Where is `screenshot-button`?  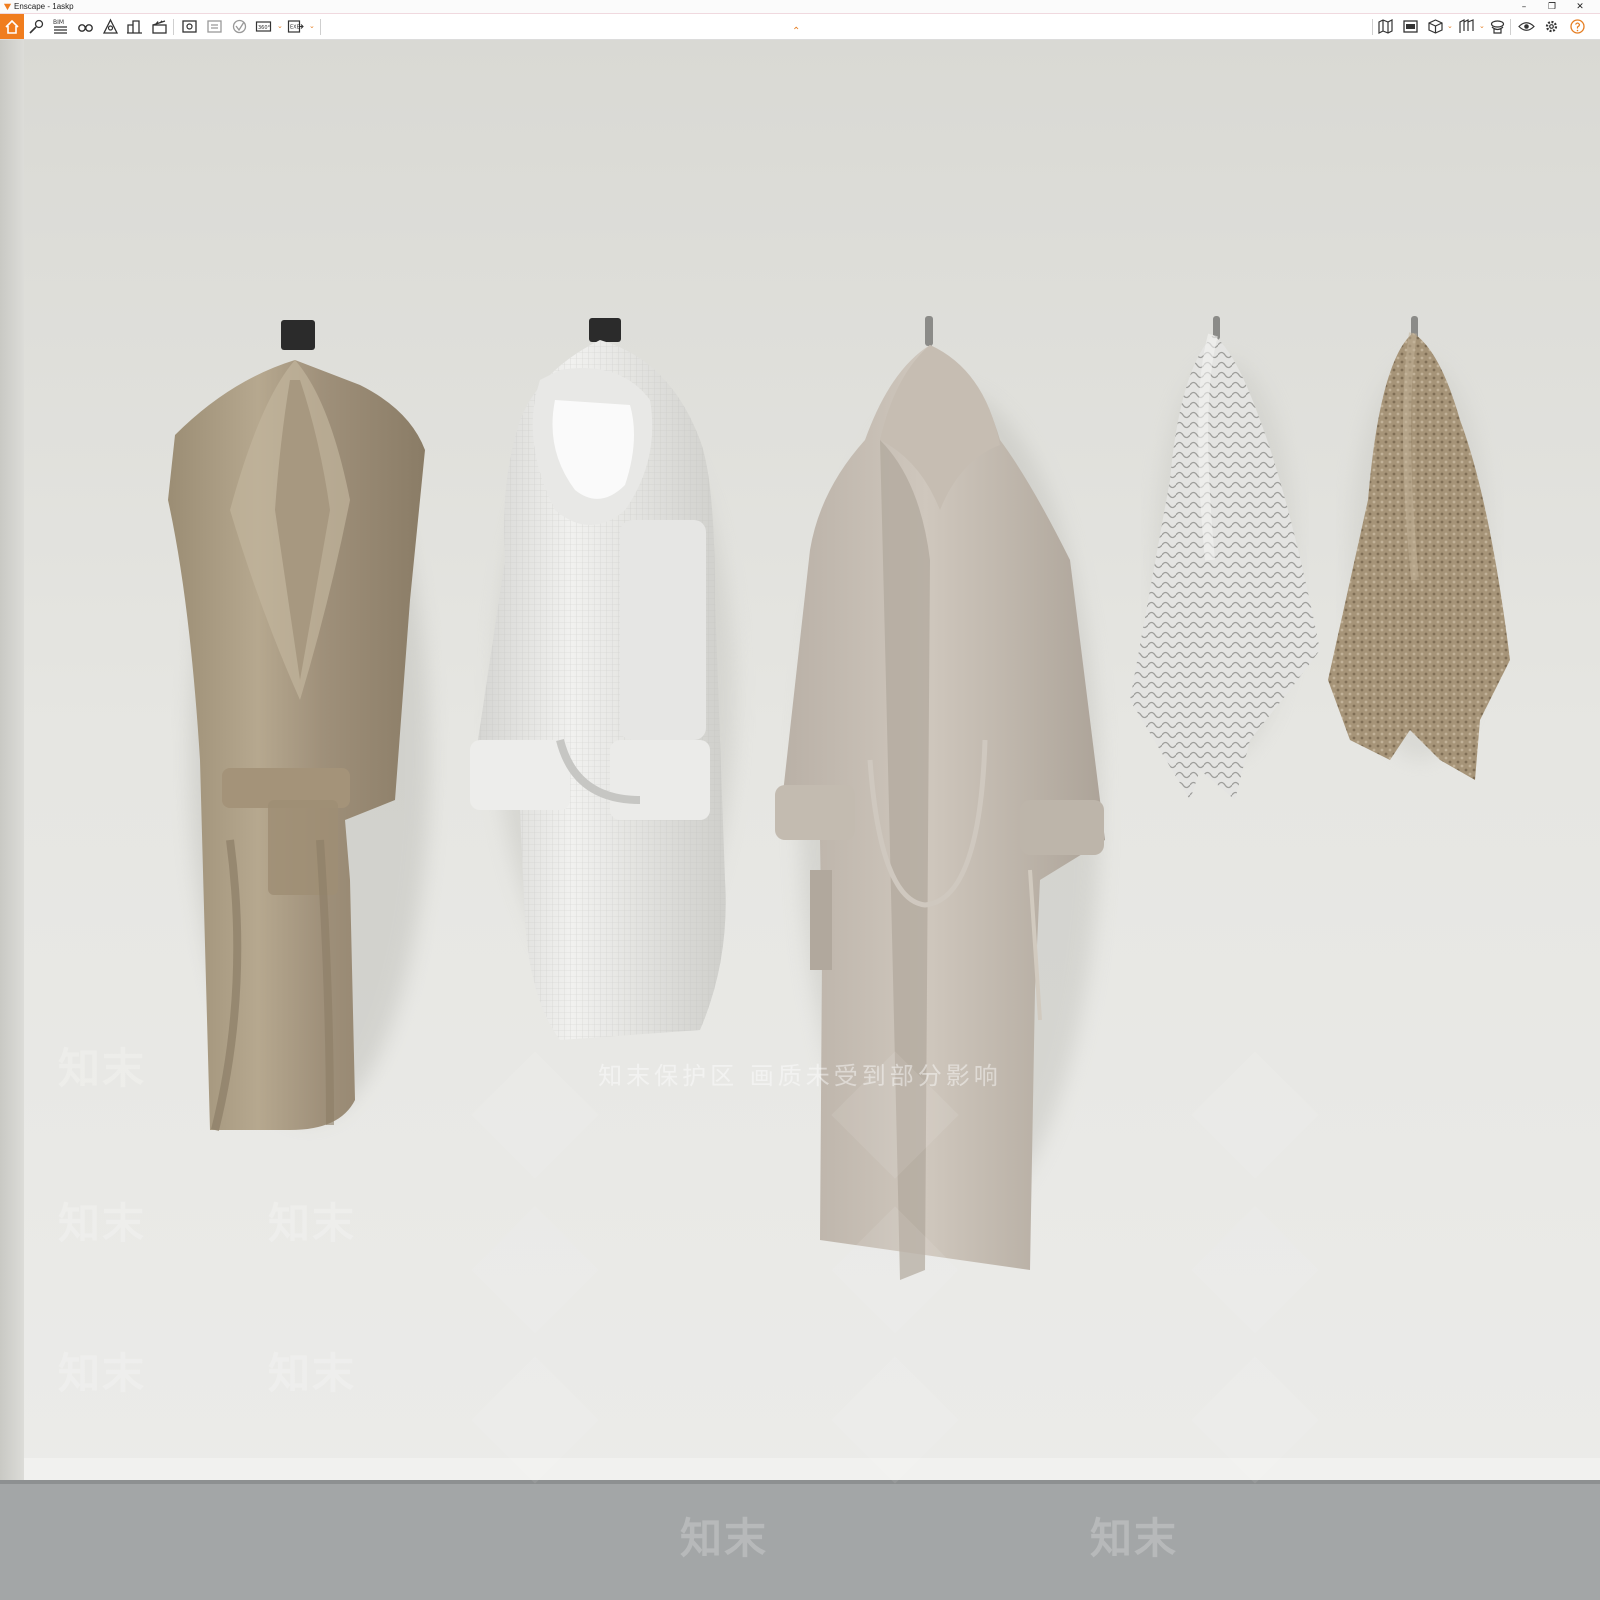
screenshot-button is located at coordinates (189, 26).